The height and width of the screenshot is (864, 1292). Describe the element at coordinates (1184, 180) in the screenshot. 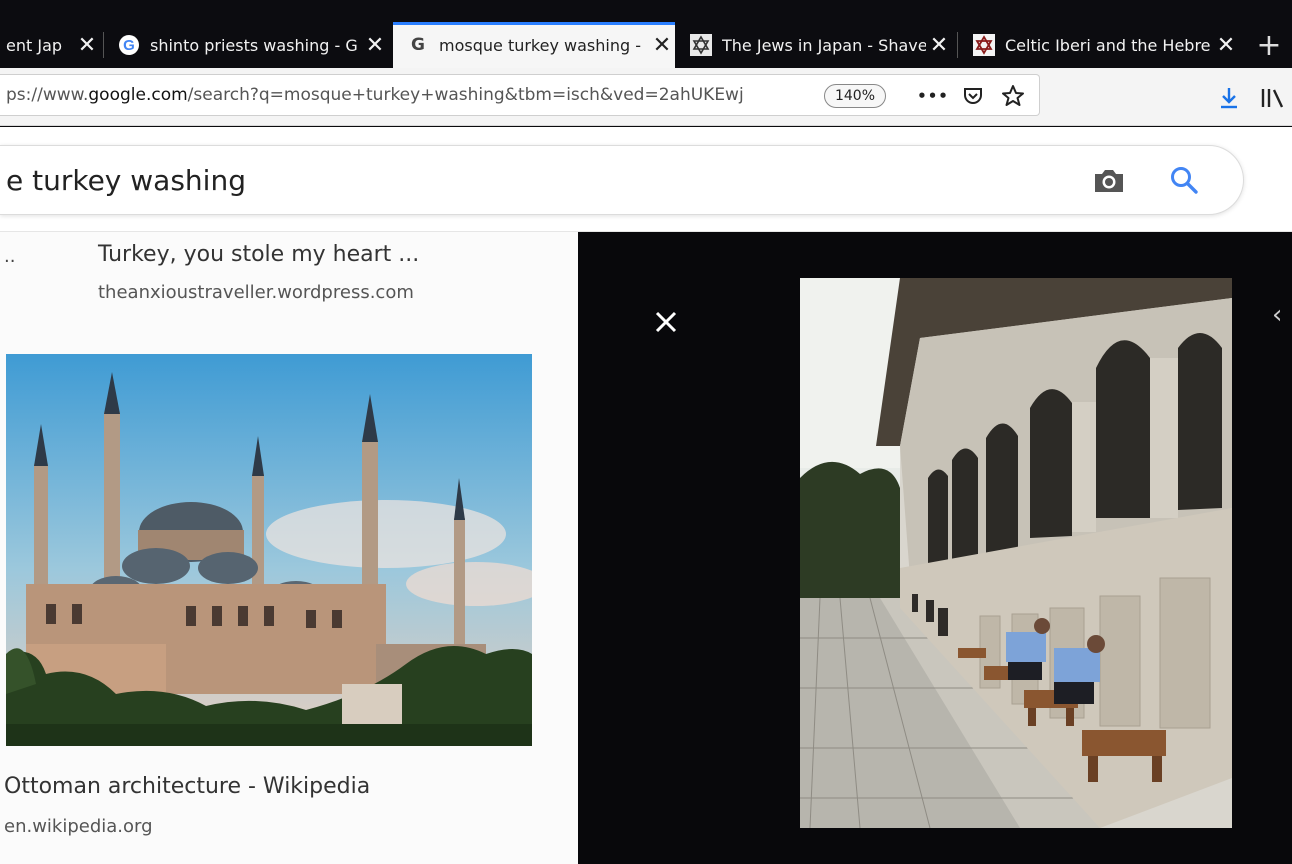

I see `magnifier-icon` at that location.